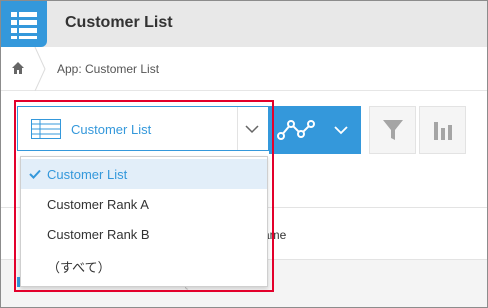 The width and height of the screenshot is (488, 308). What do you see at coordinates (46, 129) in the screenshot?
I see `table-icon` at bounding box center [46, 129].